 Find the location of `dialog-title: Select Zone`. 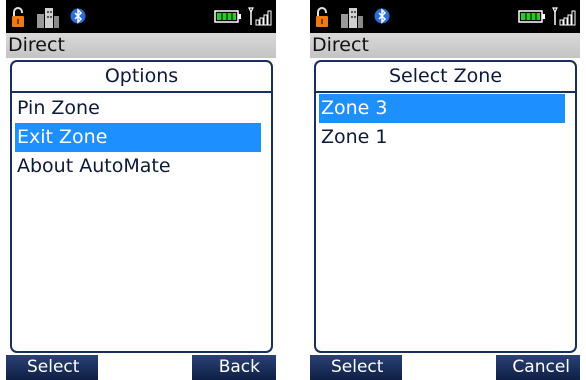

dialog-title: Select Zone is located at coordinates (445, 77).